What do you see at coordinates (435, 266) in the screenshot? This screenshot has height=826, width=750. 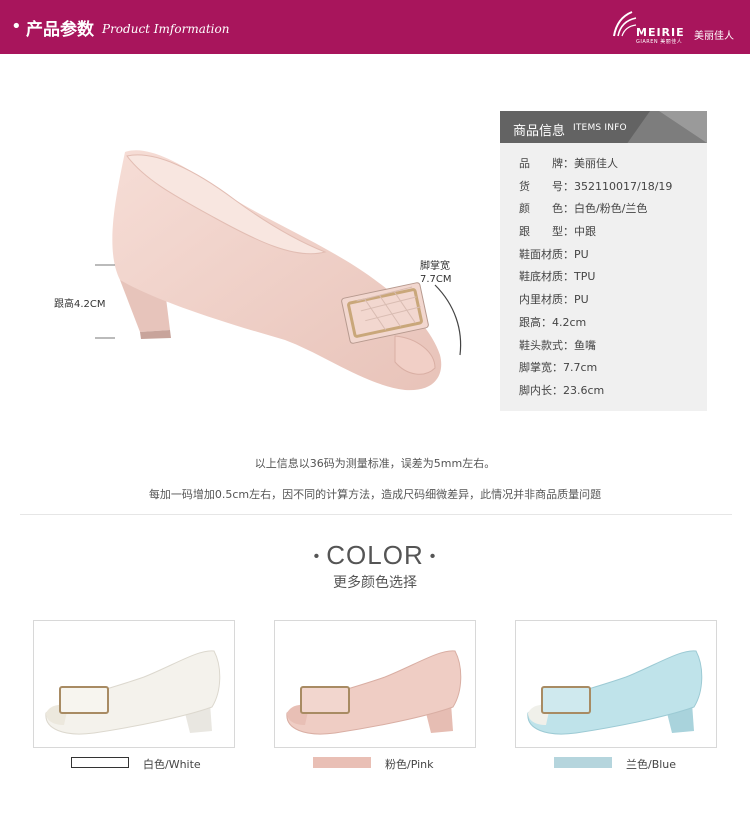 I see `sole-width-title: 脚掌宽` at bounding box center [435, 266].